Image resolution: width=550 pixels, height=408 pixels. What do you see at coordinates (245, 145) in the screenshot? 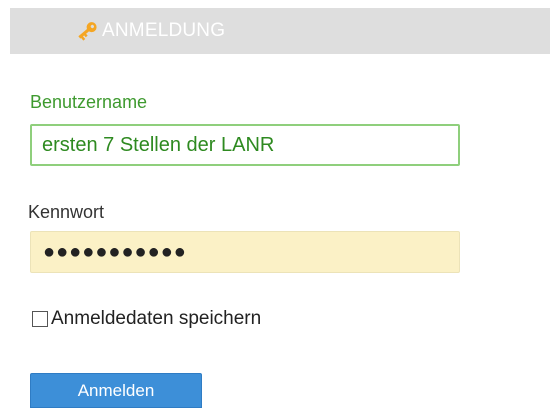
I see `username-input: ersten 7 Stellen der LANR` at bounding box center [245, 145].